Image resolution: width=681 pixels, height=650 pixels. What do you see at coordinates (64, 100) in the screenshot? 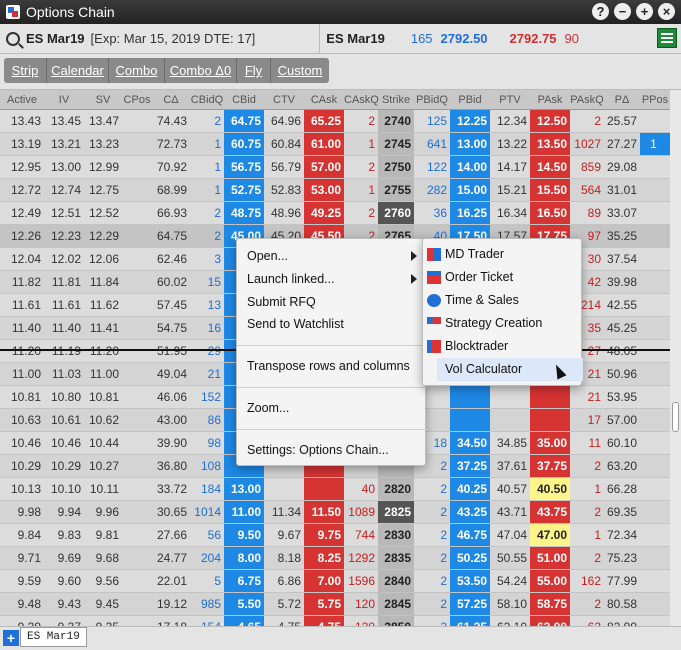
I see `column-header-1: IV` at bounding box center [64, 100].